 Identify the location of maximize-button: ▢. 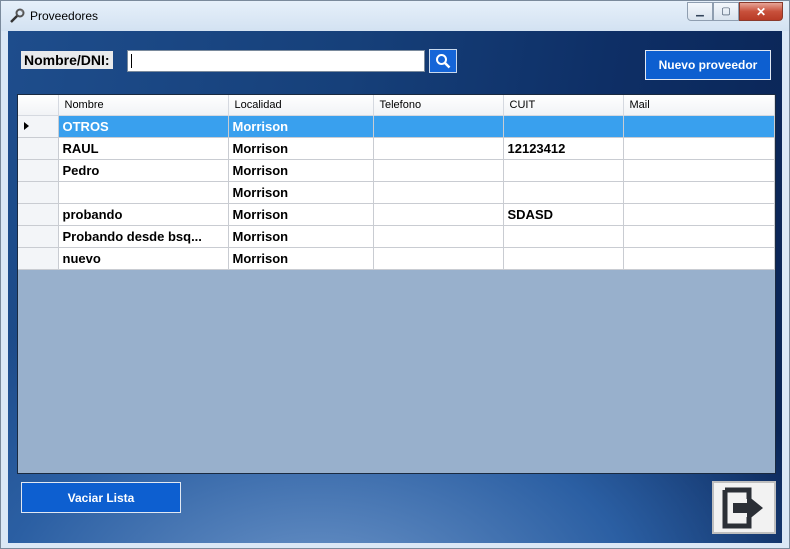
(726, 11).